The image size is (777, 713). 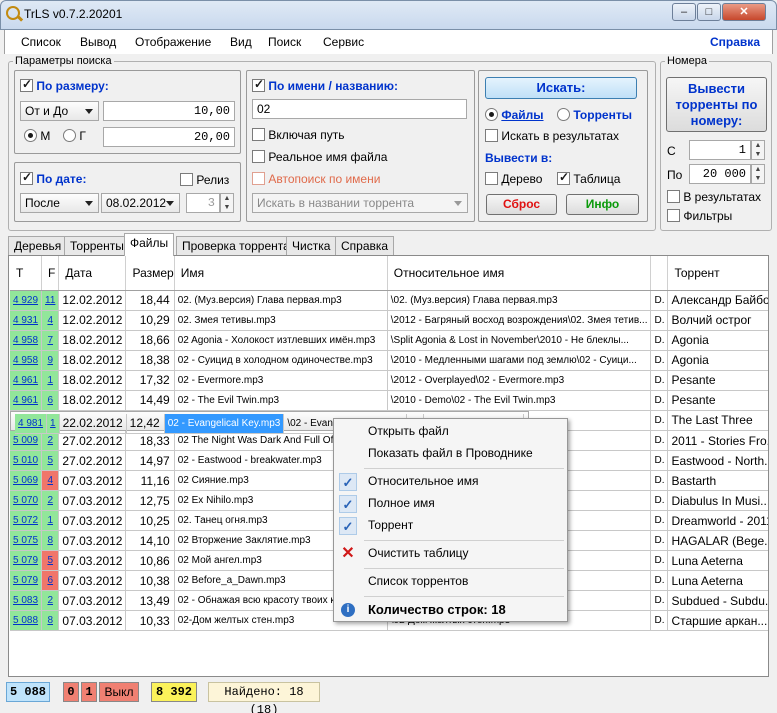 What do you see at coordinates (173, 42) in the screenshot?
I see `menu-display: Отображение` at bounding box center [173, 42].